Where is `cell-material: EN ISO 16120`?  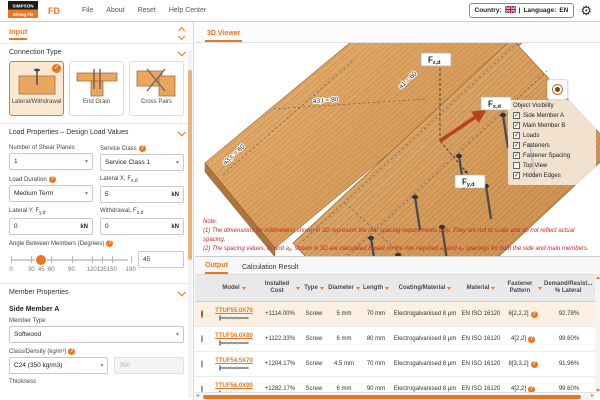
cell-material: EN ISO 16120 is located at coordinates (481, 339).